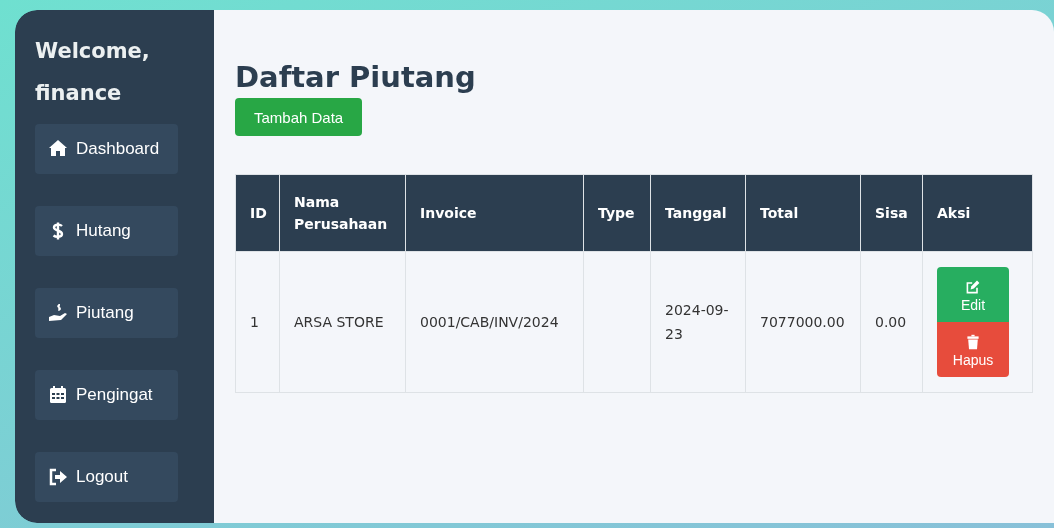 This screenshot has width=1054, height=528. Describe the element at coordinates (106, 395) in the screenshot. I see `sidebar-item: Pengingat` at that location.